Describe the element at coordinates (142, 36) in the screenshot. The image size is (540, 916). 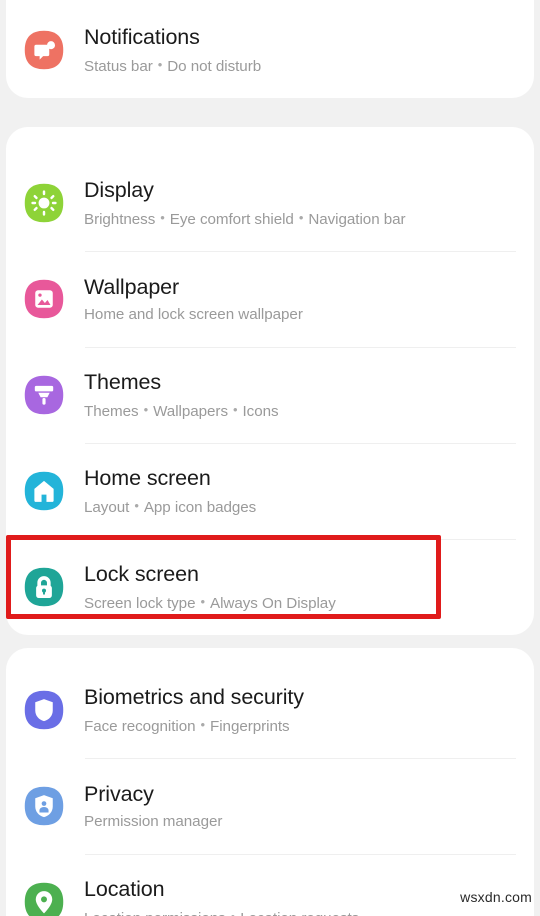
I see `settings-row-title: Notifications` at that location.